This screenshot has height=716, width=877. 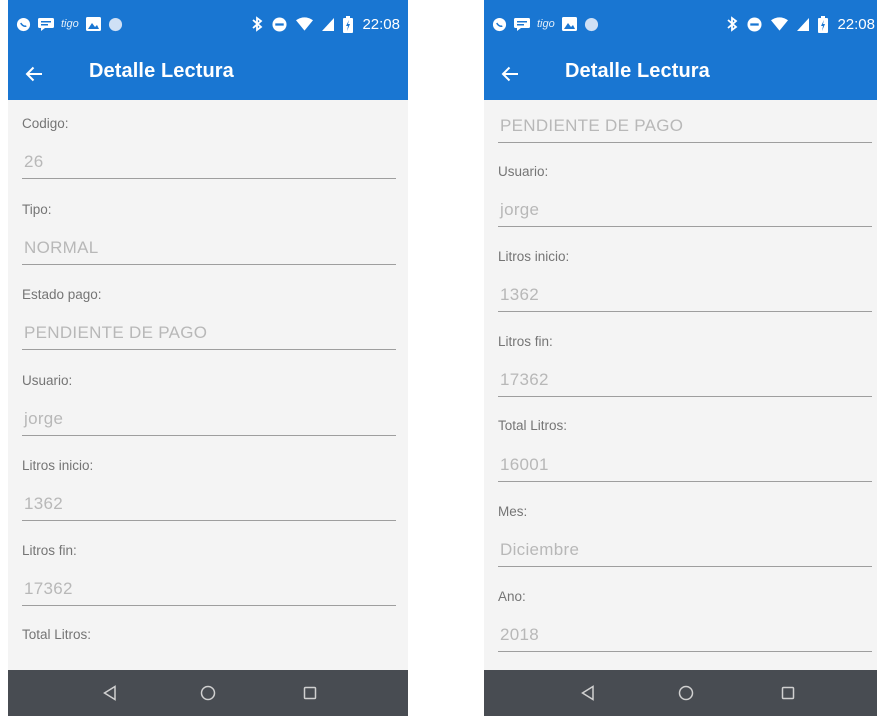 What do you see at coordinates (45, 123) in the screenshot?
I see `field-label: Codigo:` at bounding box center [45, 123].